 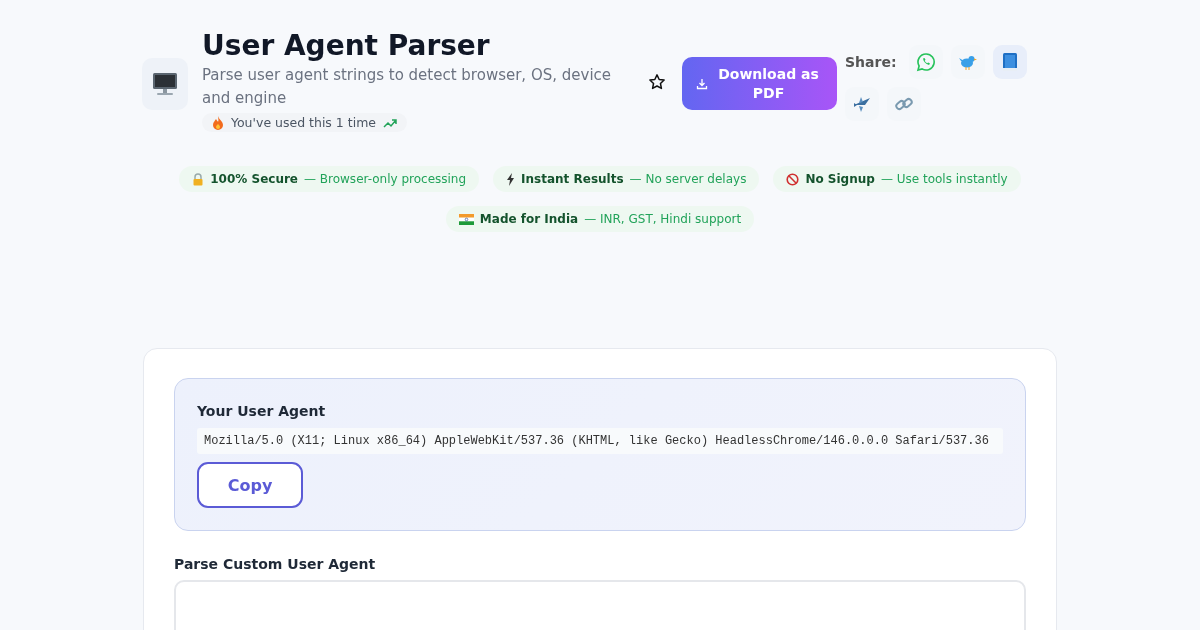 I want to click on trend-up-icon, so click(x=390, y=122).